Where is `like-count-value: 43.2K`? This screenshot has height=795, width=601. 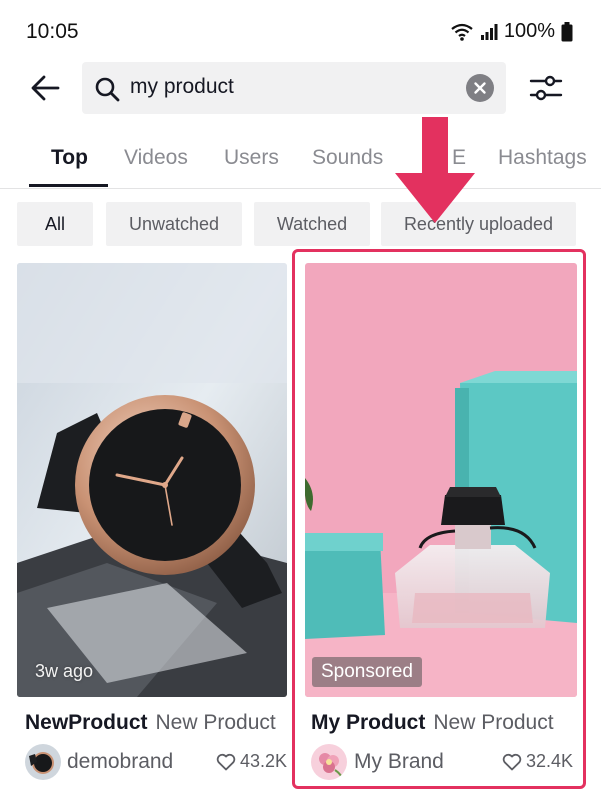
like-count-value: 43.2K is located at coordinates (264, 761).